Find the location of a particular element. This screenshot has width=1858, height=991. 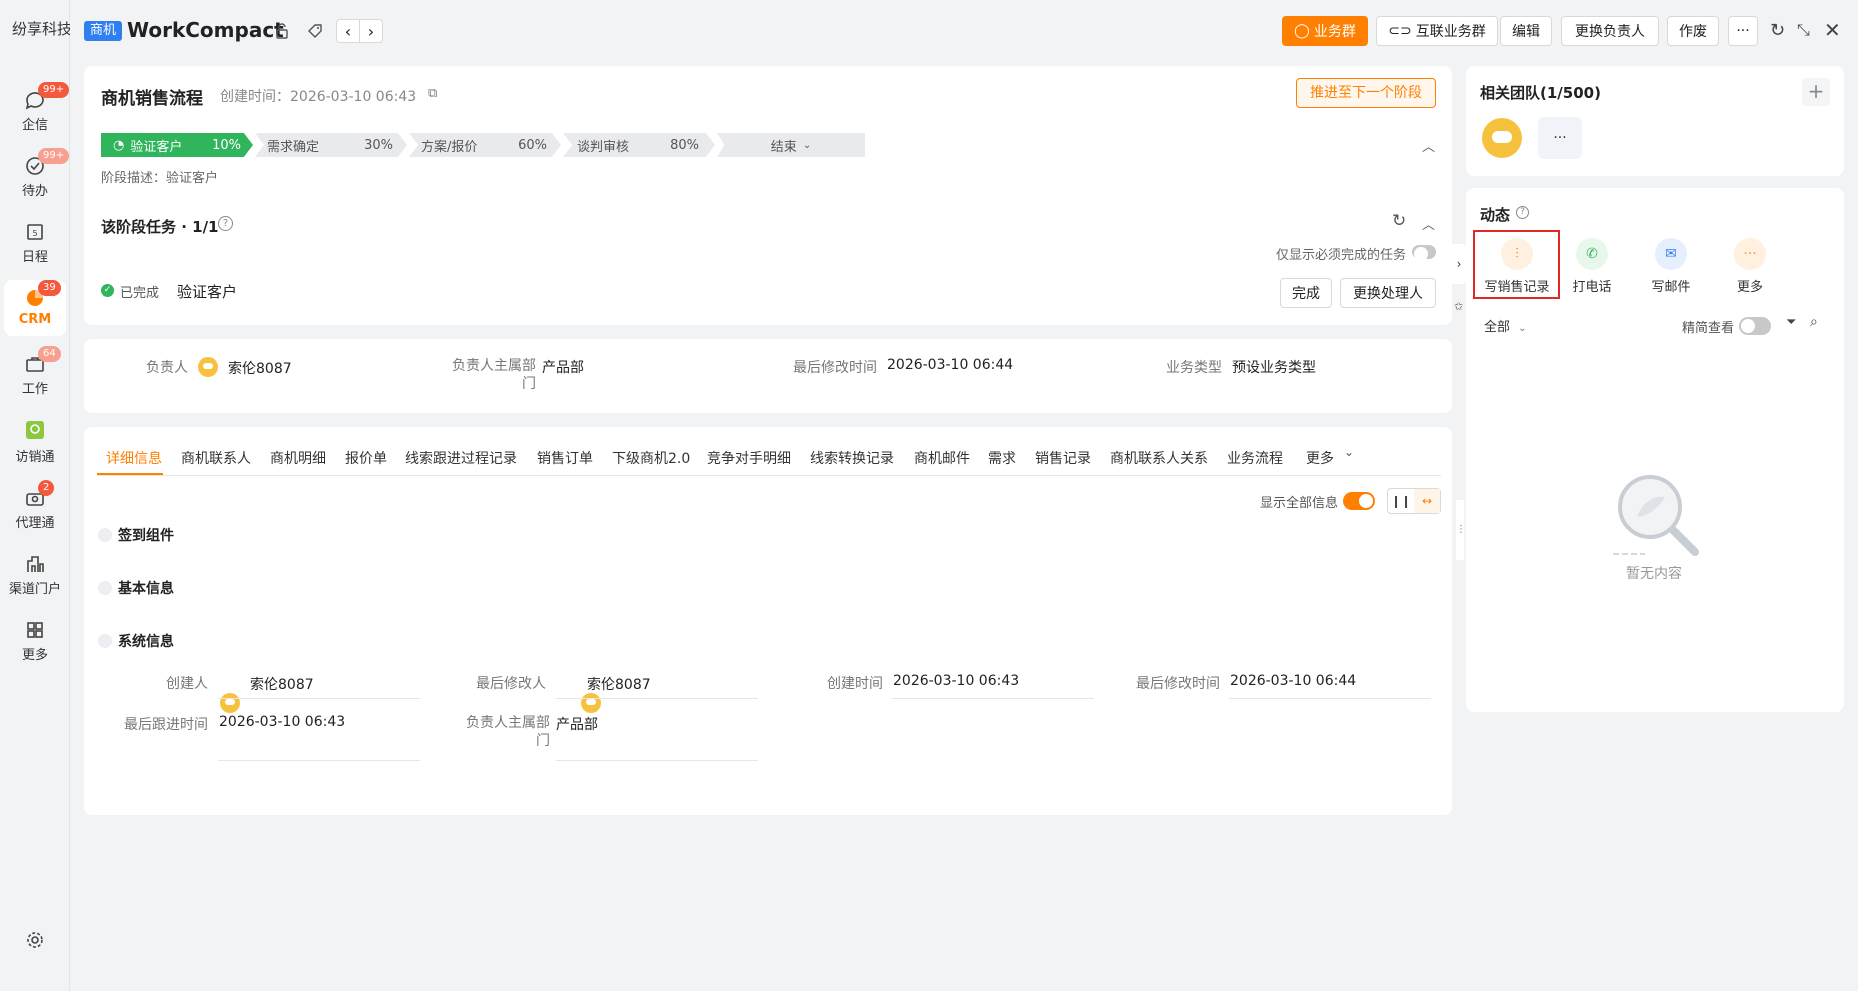

empty-state-text: 暂无内容 is located at coordinates (1654, 574).